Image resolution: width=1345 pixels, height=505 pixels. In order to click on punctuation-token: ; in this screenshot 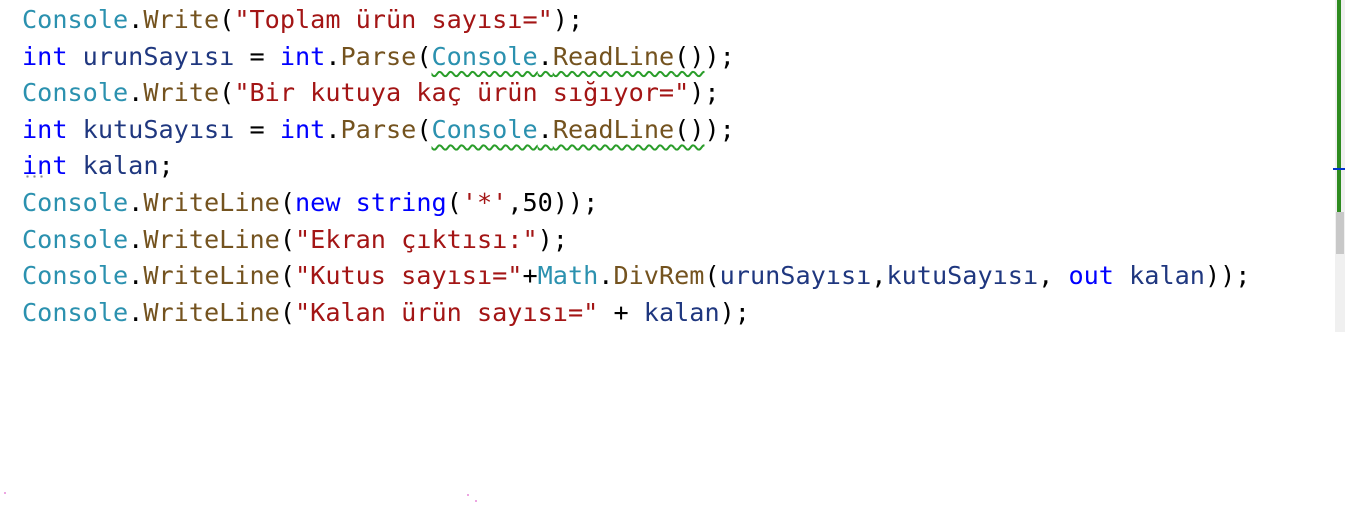, I will do `click(166, 166)`.